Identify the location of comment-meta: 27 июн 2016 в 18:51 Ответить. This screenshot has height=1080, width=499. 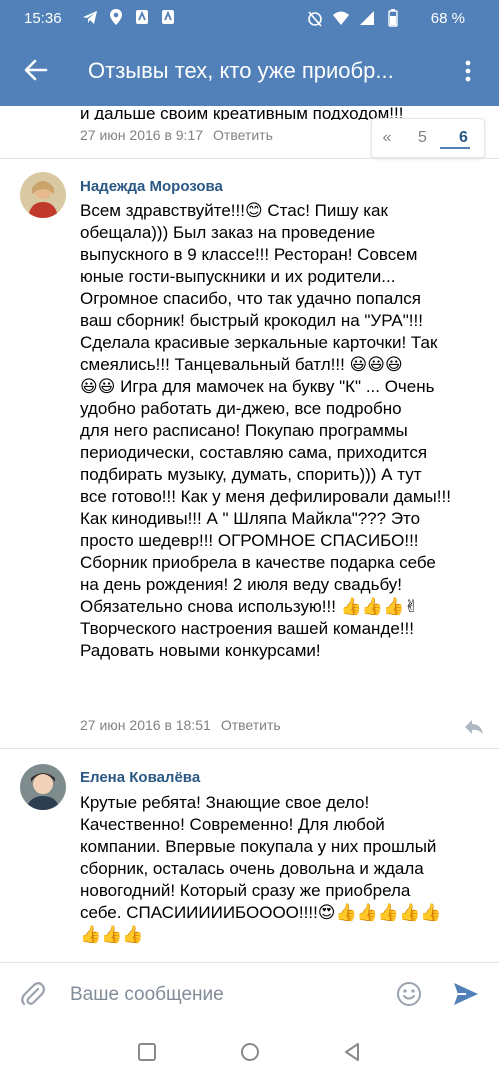
(180, 725).